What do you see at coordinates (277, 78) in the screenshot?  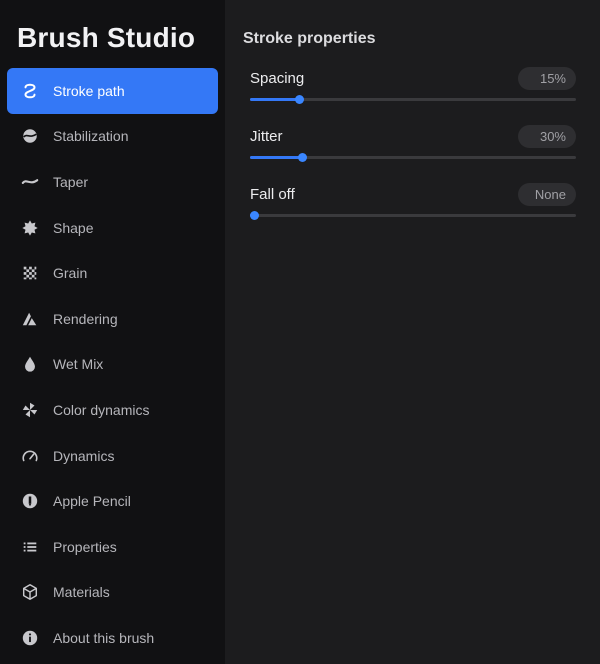 I see `spacing-label: Spacing` at bounding box center [277, 78].